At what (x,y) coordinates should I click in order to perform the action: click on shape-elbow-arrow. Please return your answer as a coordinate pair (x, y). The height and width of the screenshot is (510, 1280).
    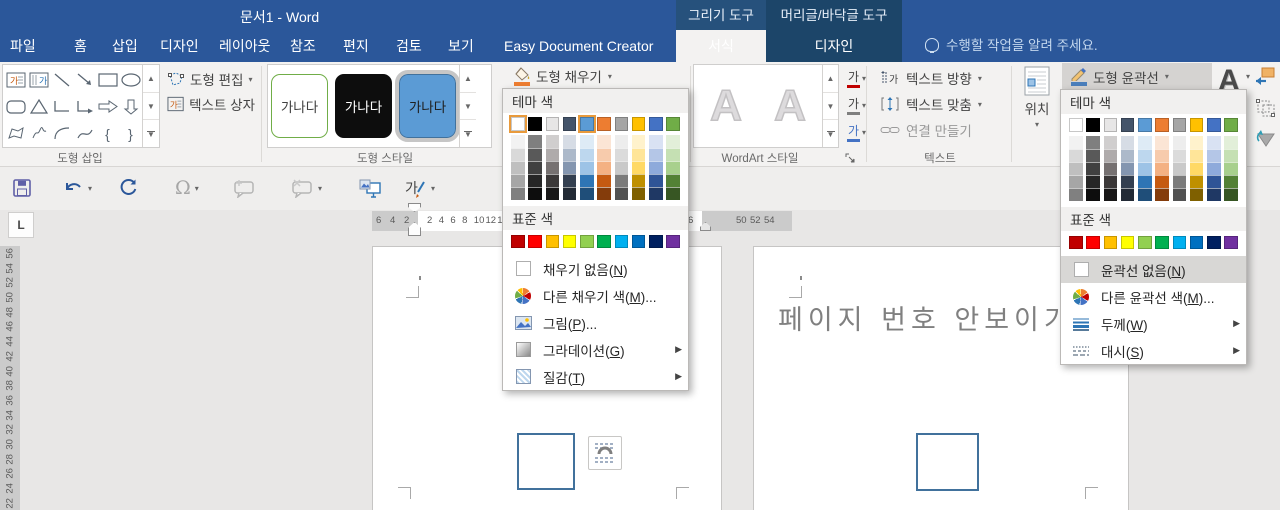
    Looking at the image, I should click on (84, 106).